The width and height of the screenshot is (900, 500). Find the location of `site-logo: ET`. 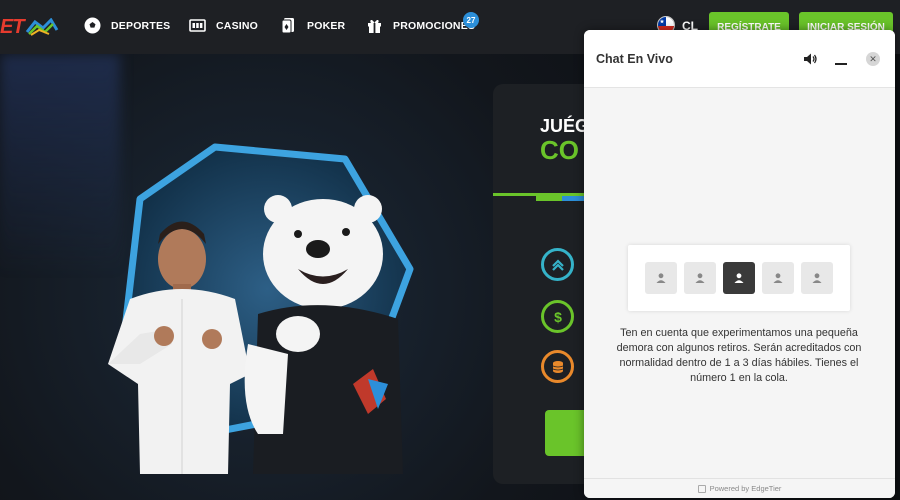

site-logo: ET is located at coordinates (29, 27).